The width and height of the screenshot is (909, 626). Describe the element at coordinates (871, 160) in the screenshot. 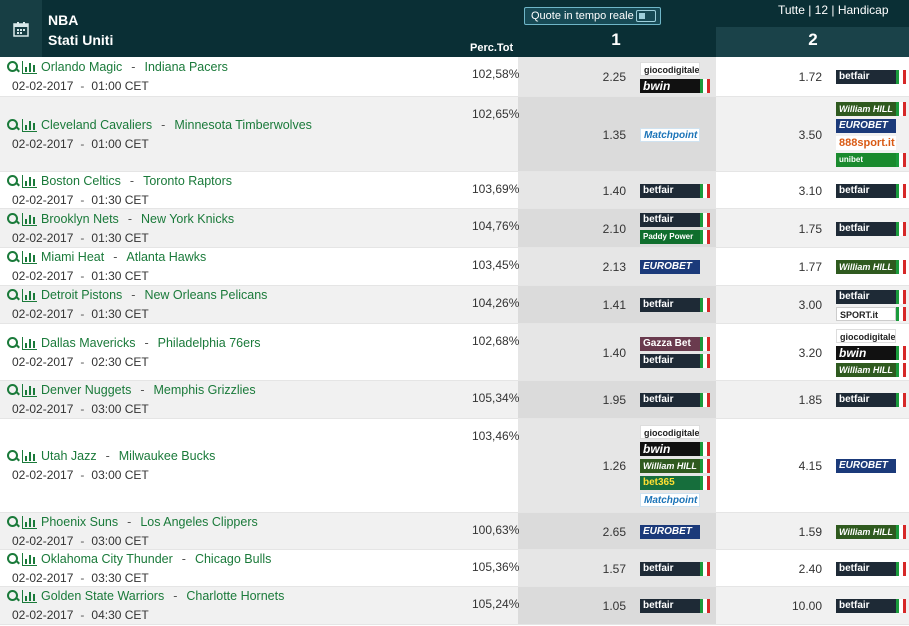

I see `bookmaker-badge: unibet` at that location.